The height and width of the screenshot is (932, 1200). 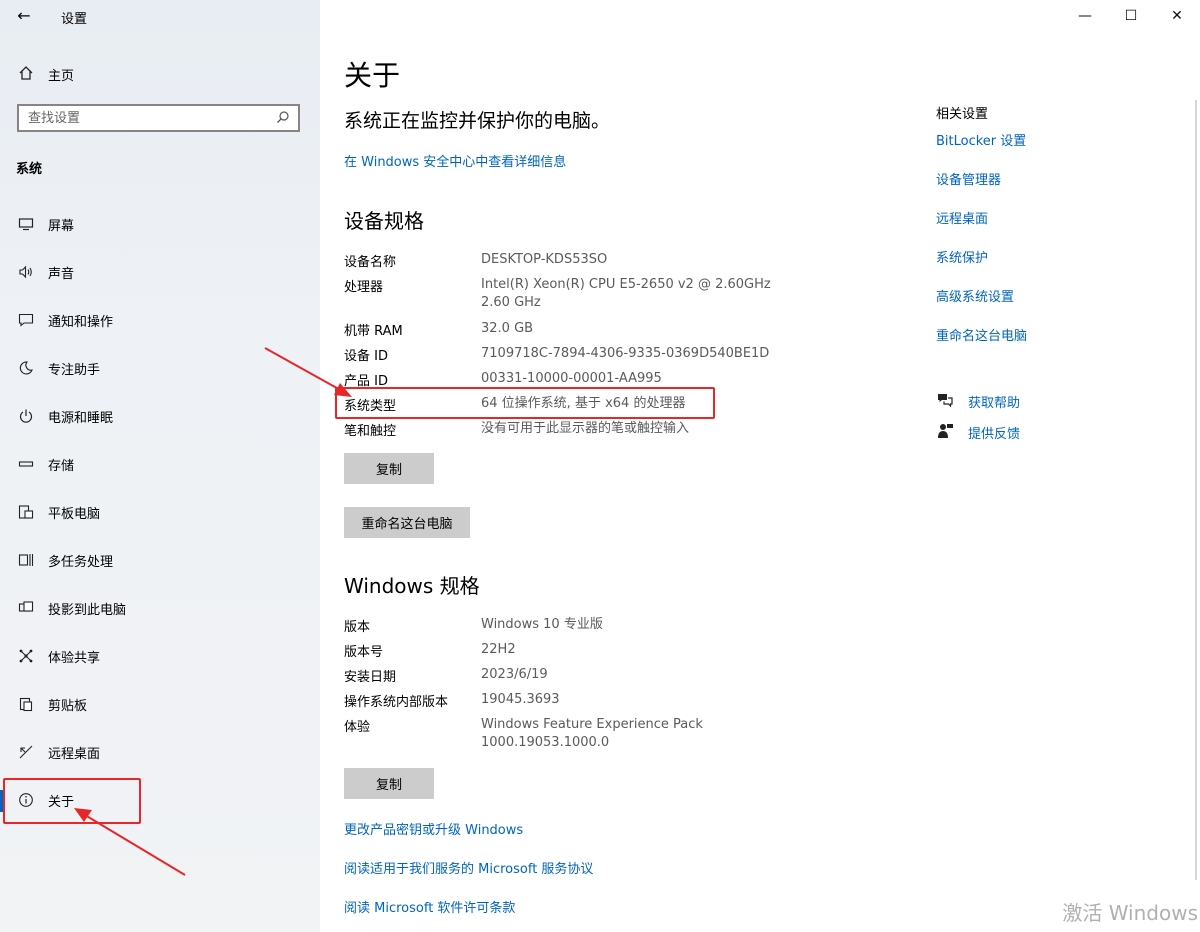 I want to click on sidebar-item-storage: 存储, so click(x=160, y=464).